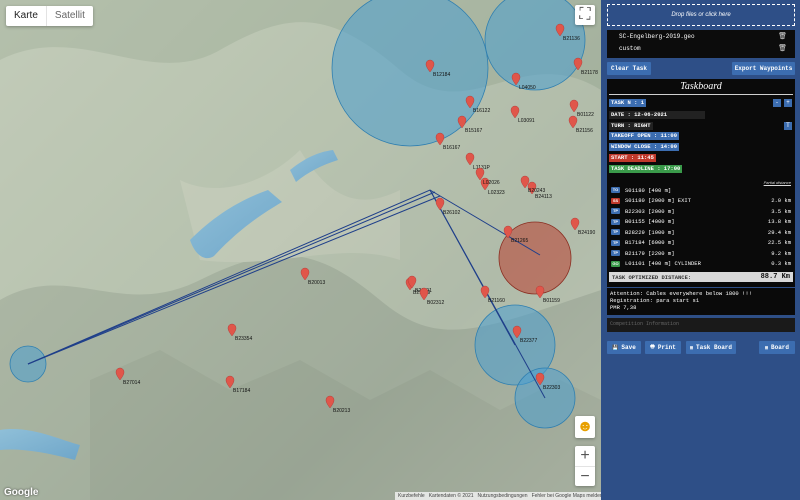 This screenshot has width=800, height=500. What do you see at coordinates (701, 94) in the screenshot?
I see `divider` at bounding box center [701, 94].